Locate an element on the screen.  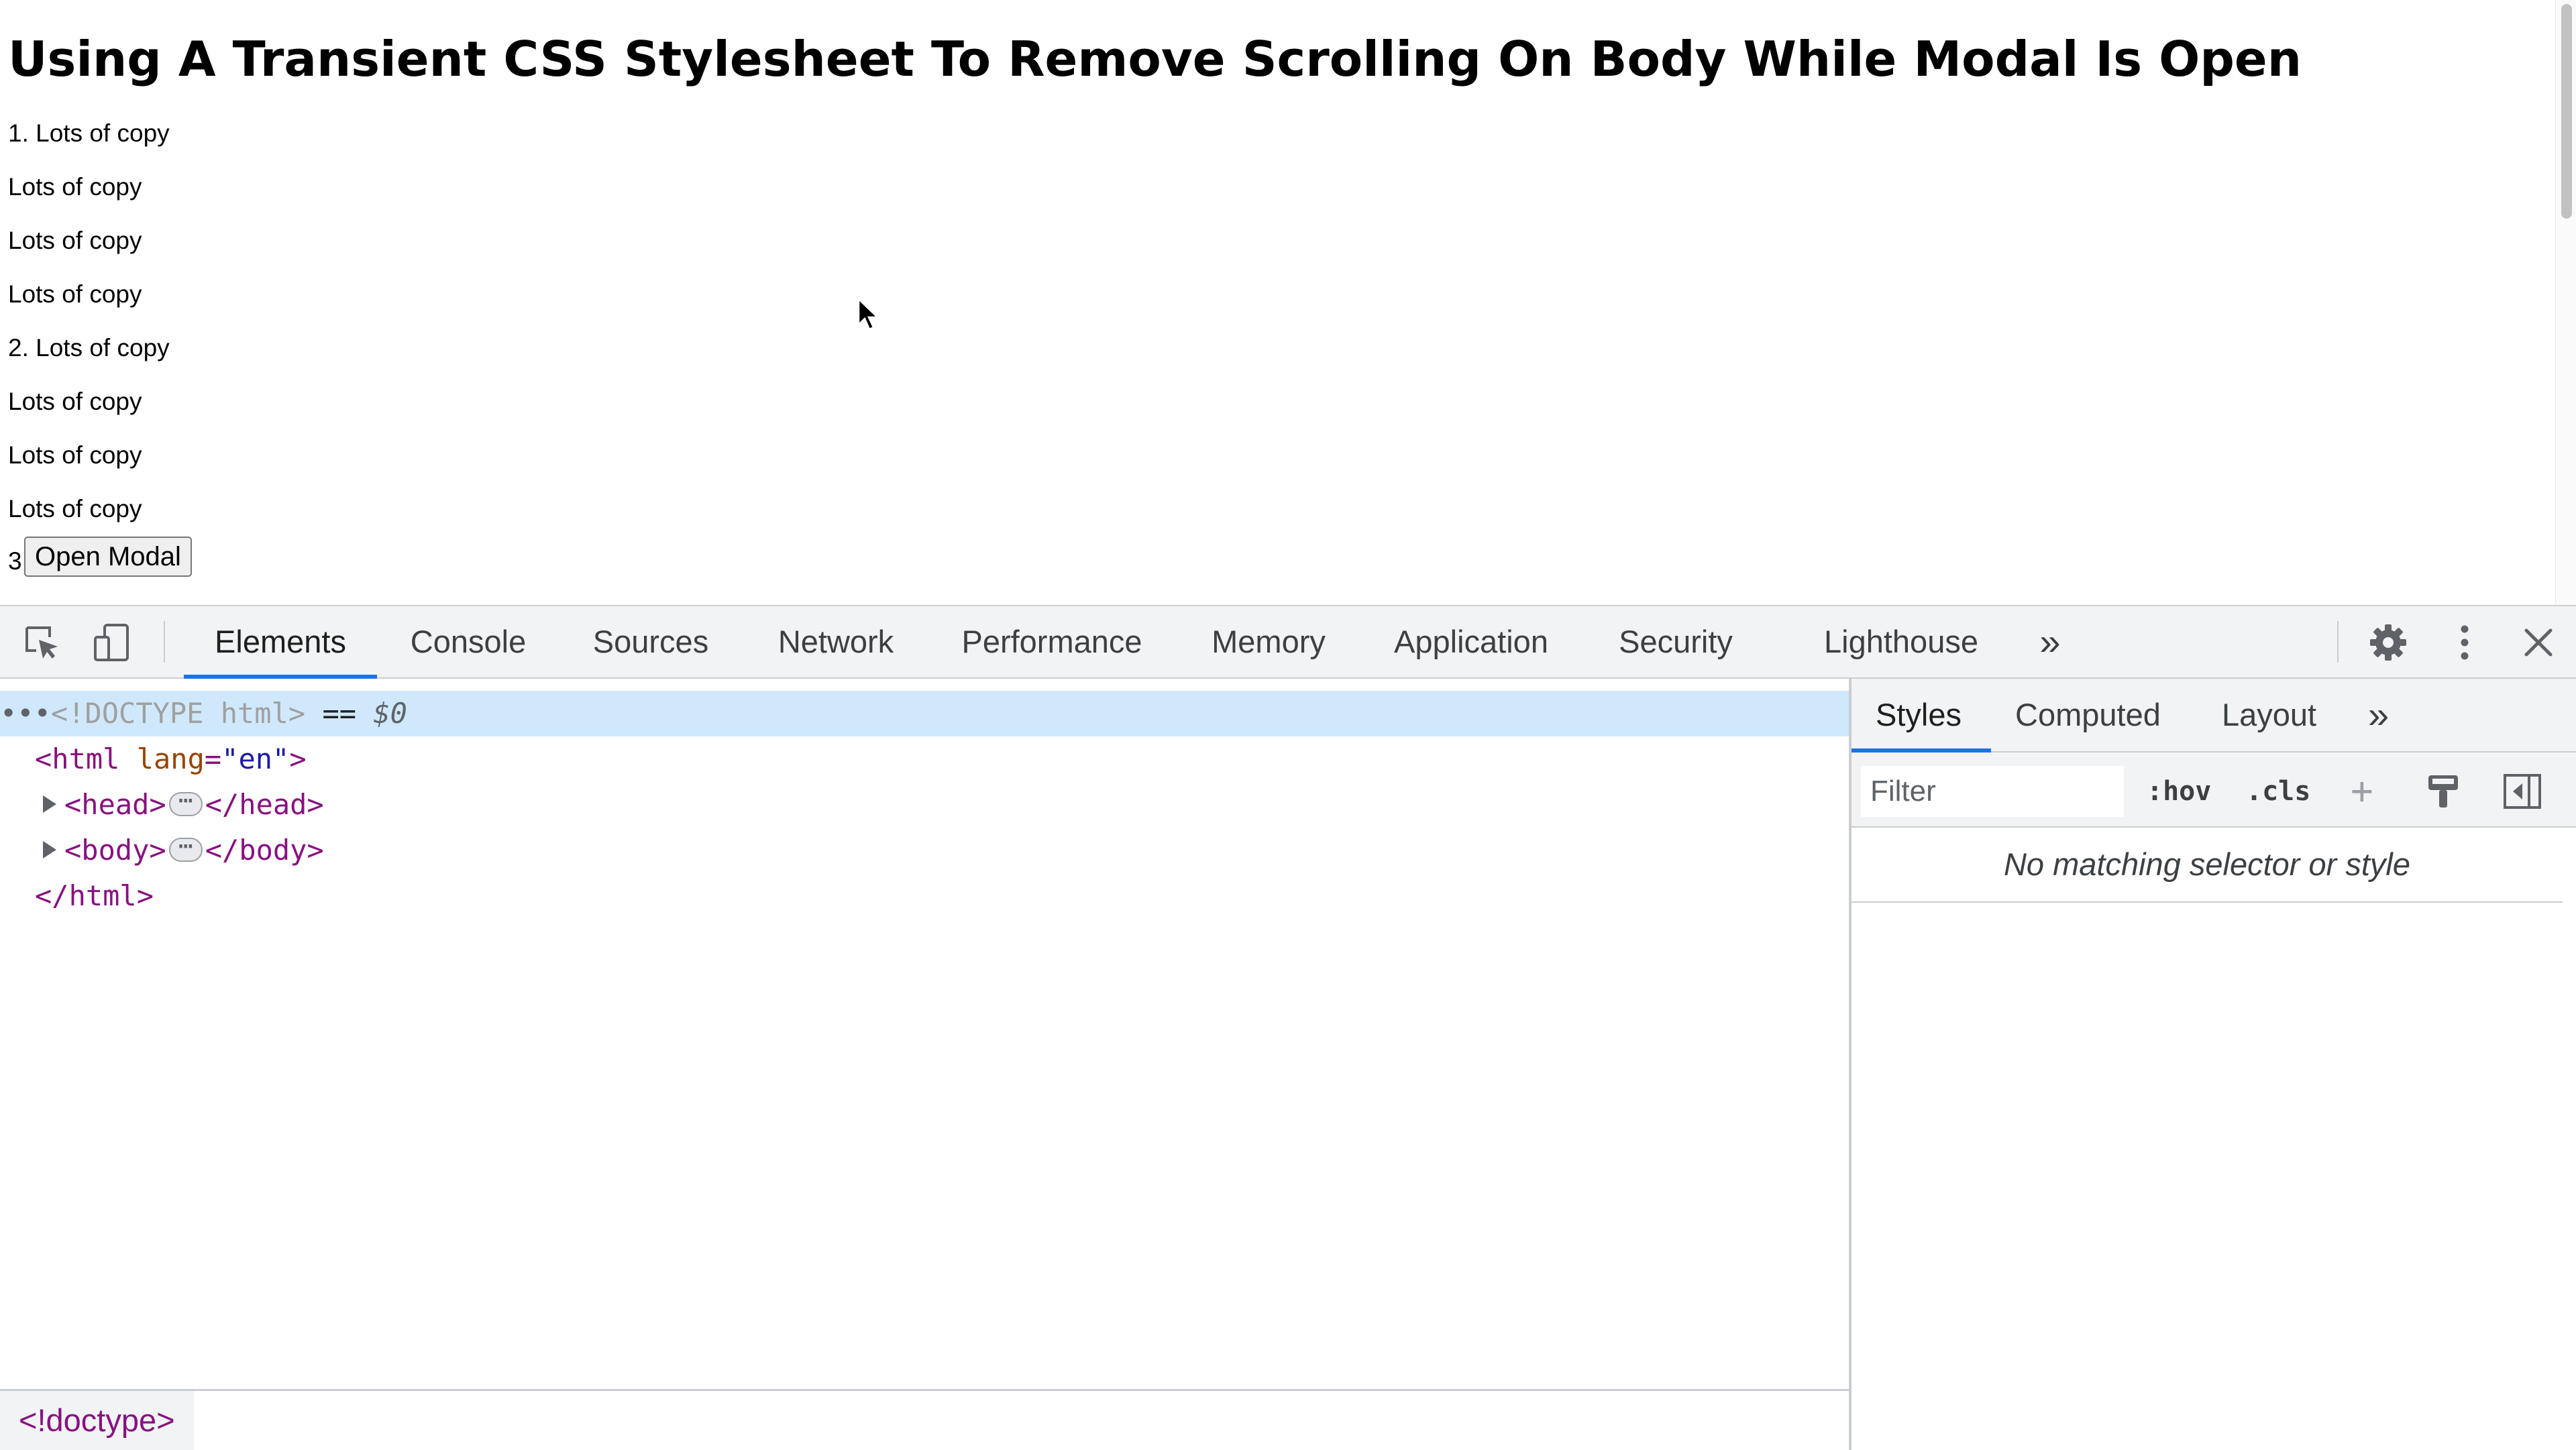
breadcrumb: <!doctype> is located at coordinates (924, 1419).